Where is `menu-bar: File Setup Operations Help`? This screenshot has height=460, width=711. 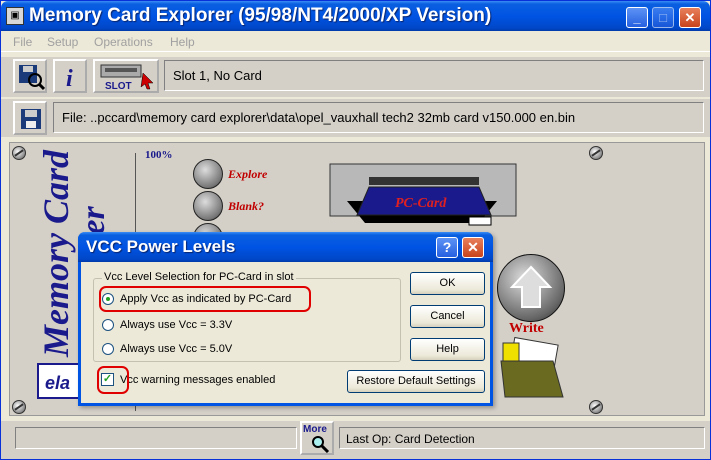
menu-bar: File Setup Operations Help is located at coordinates (355, 42).